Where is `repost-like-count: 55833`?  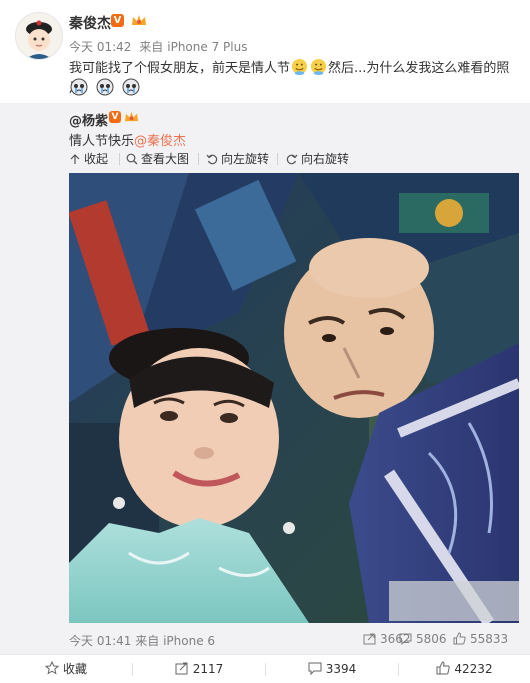
repost-like-count: 55833 is located at coordinates (480, 639).